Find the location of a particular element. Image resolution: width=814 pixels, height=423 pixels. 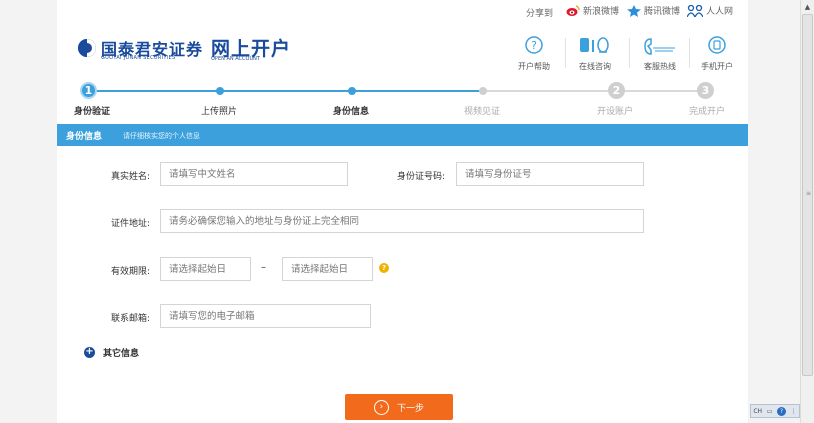

name-label: 真实姓名: is located at coordinates (130, 177).